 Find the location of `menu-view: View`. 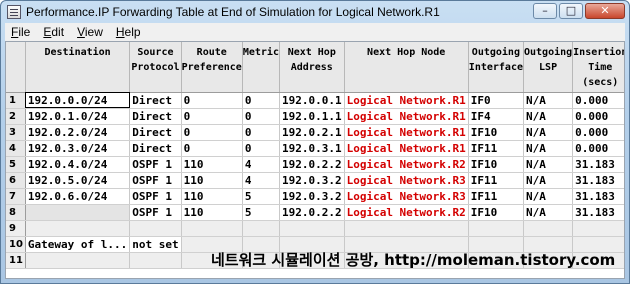

menu-view: View is located at coordinates (90, 32).